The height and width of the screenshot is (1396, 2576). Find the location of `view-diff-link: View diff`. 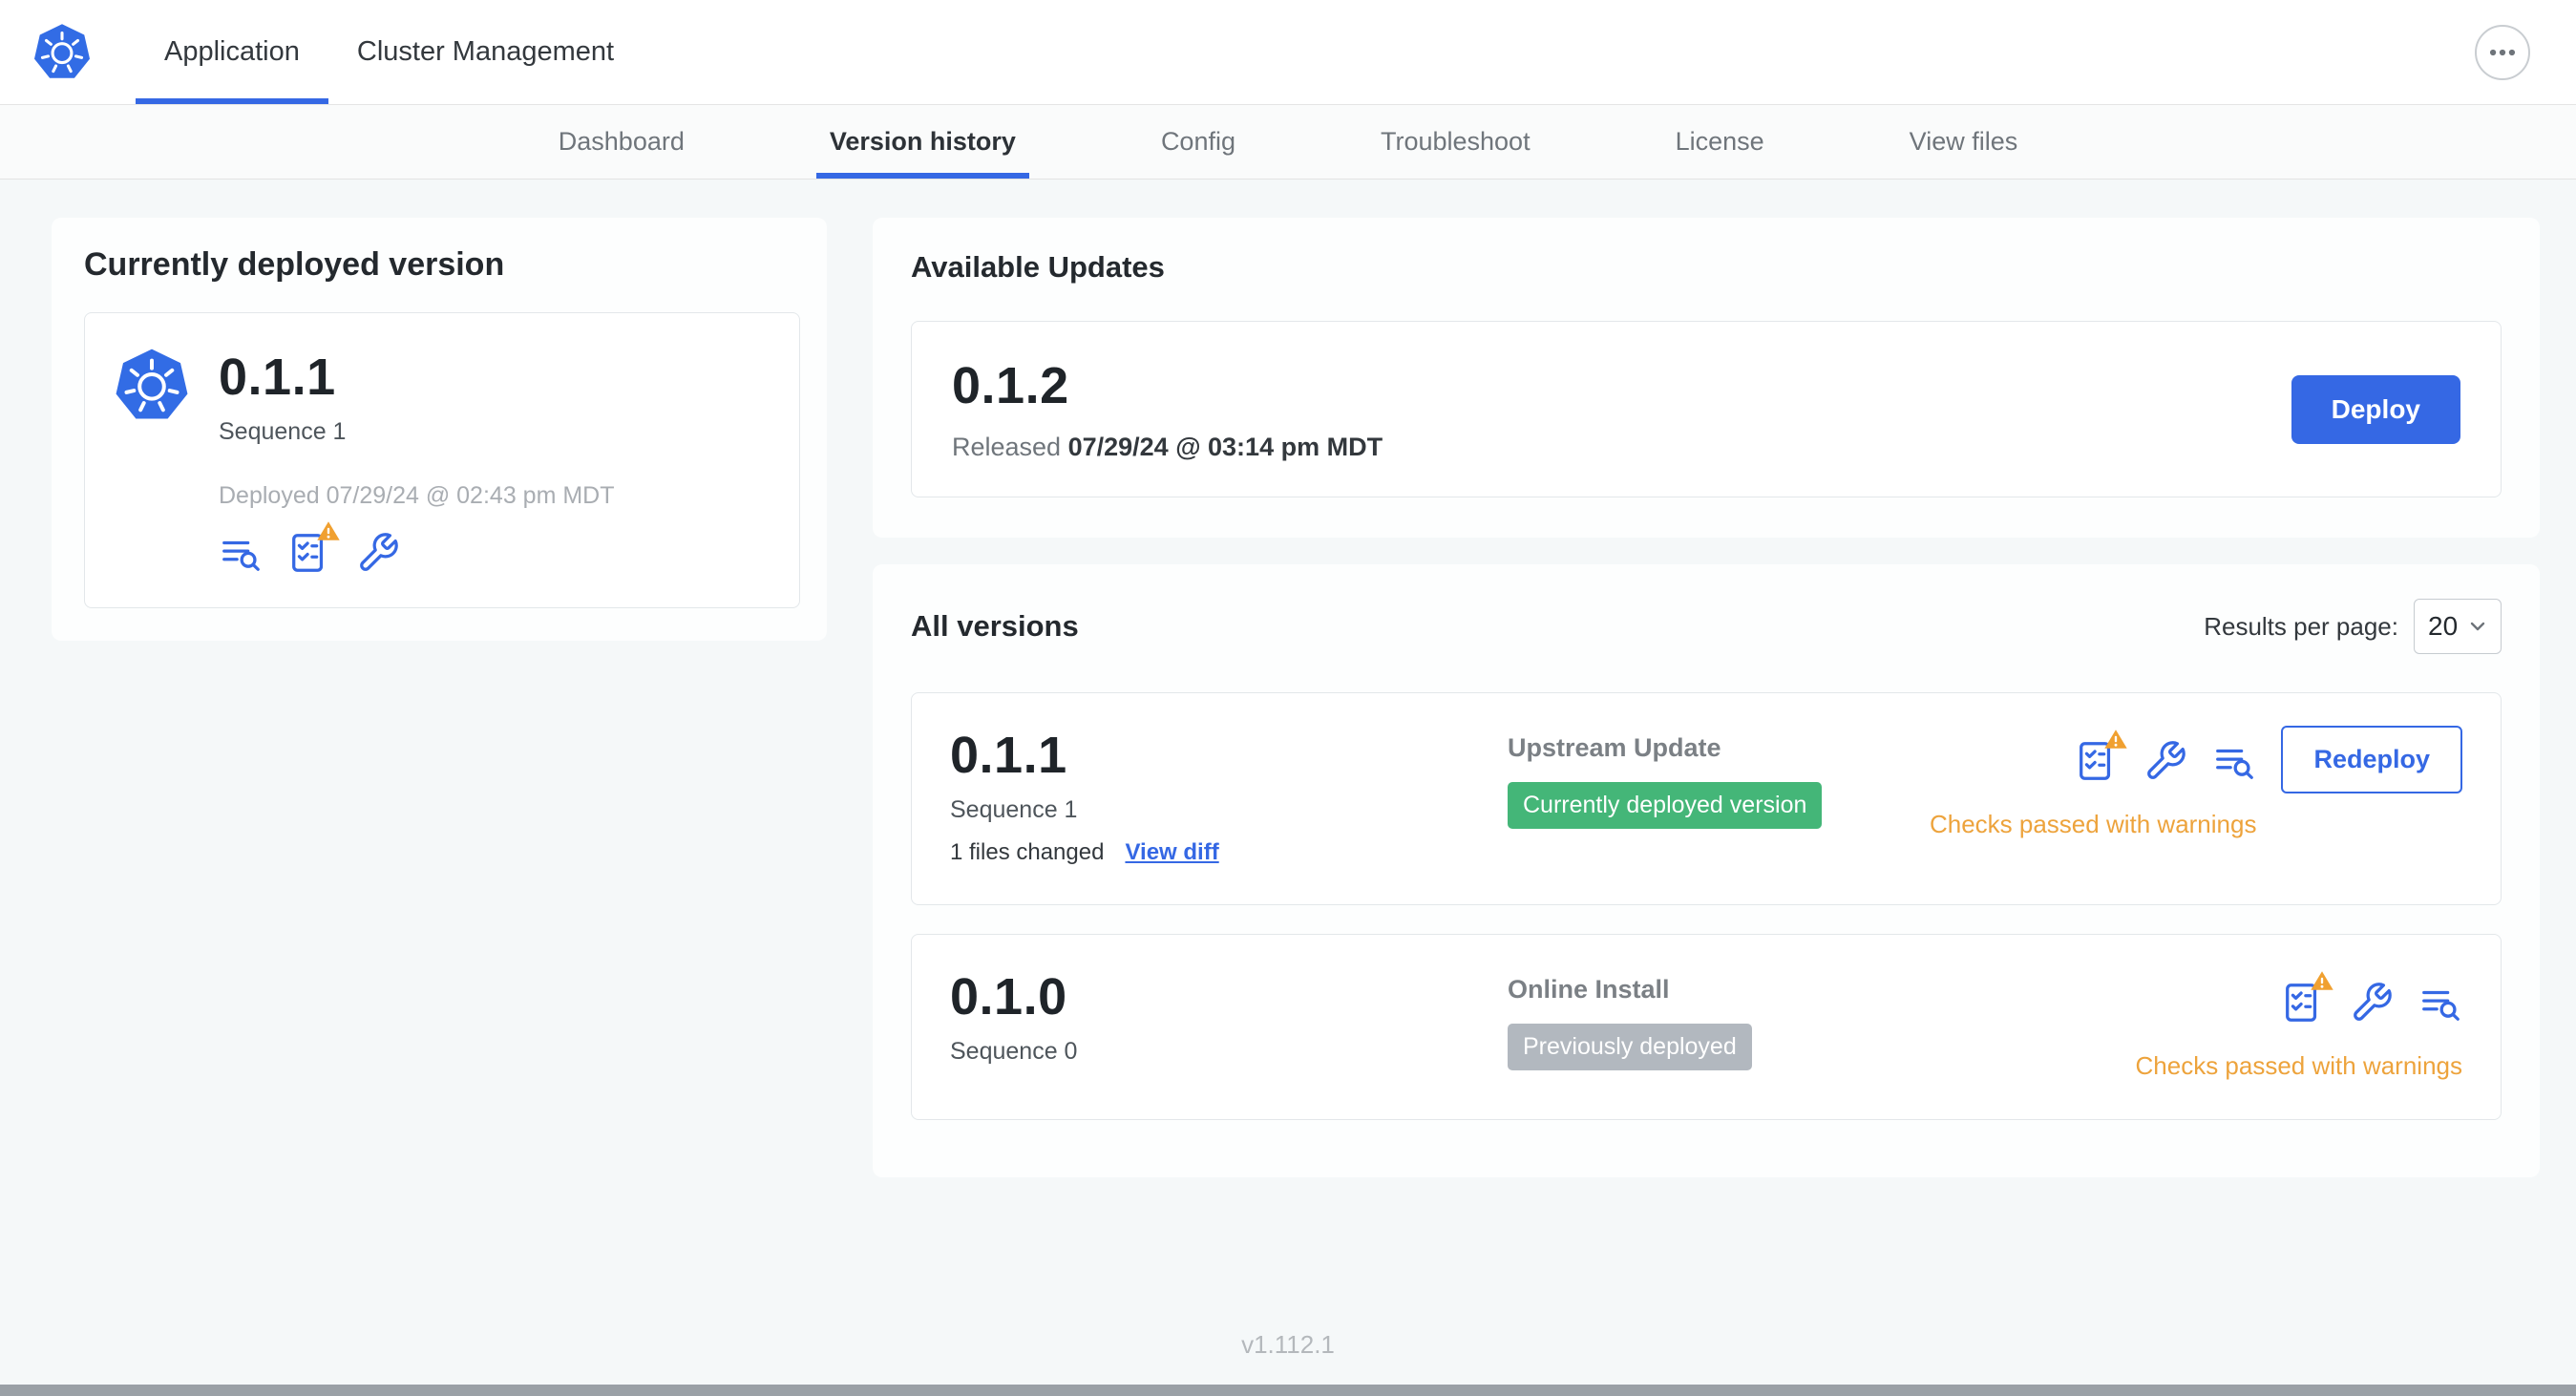

view-diff-link: View diff is located at coordinates (1171, 852).